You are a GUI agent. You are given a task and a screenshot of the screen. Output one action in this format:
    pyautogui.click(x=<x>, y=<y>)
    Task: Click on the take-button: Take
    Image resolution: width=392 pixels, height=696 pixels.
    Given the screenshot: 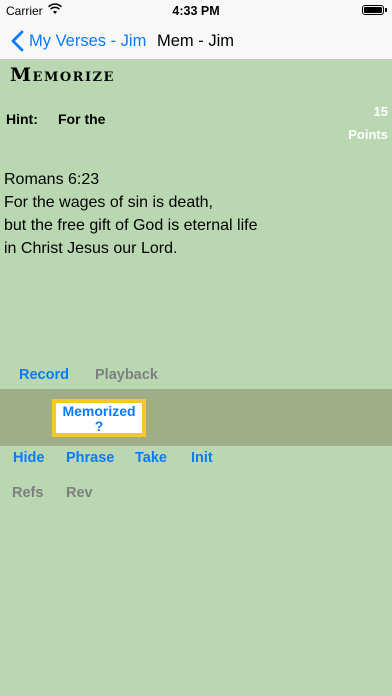 What is the action you would take?
    pyautogui.click(x=151, y=458)
    